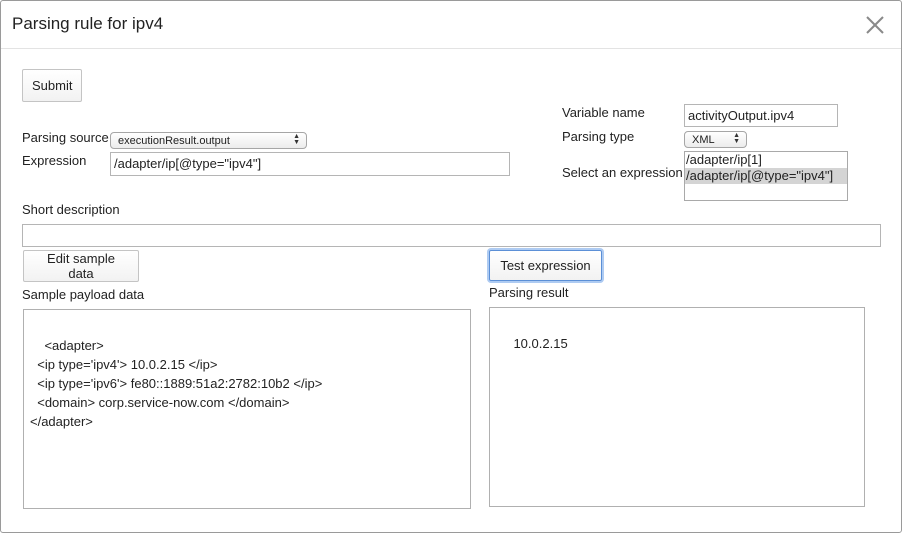  I want to click on select-expression-label: Select an expression, so click(622, 172).